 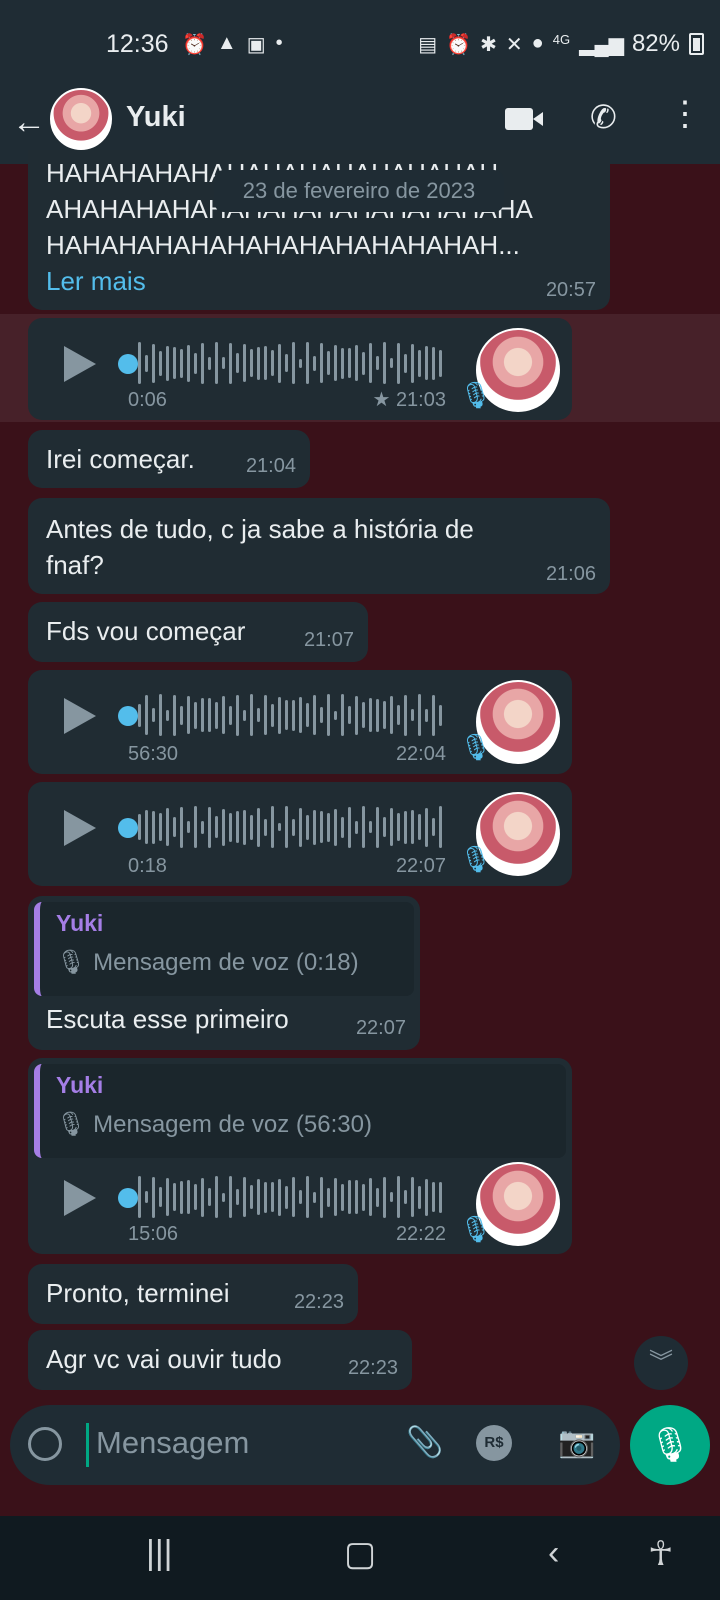 What do you see at coordinates (553, 1553) in the screenshot?
I see `back-icon: ‹` at bounding box center [553, 1553].